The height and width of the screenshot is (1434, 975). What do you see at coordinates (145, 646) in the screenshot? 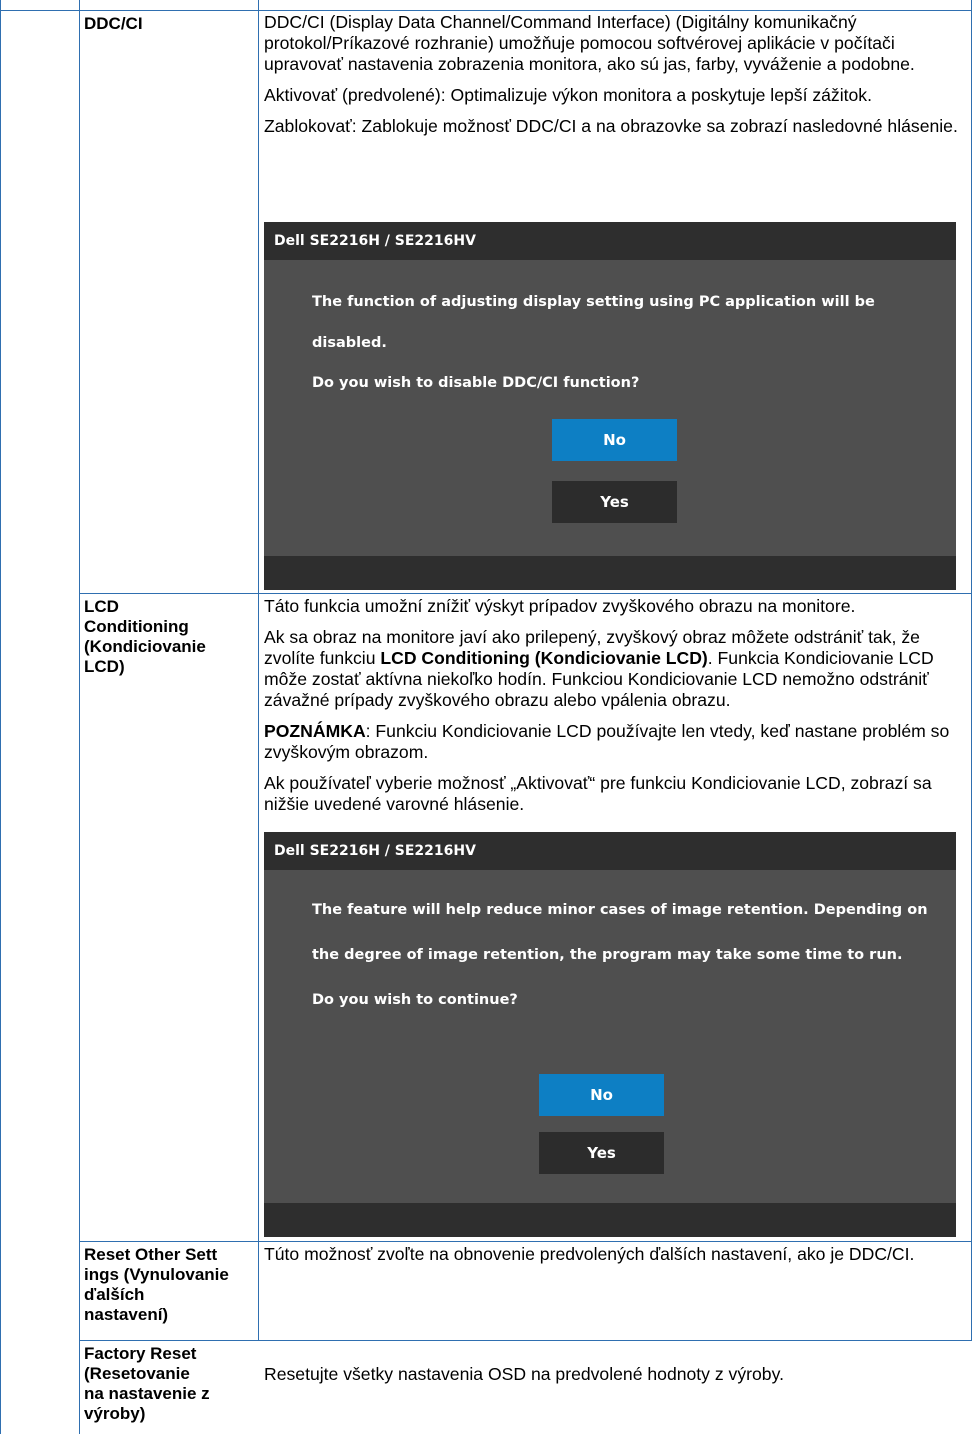
I see `setting-name-label: (Kondiciovanie` at bounding box center [145, 646].